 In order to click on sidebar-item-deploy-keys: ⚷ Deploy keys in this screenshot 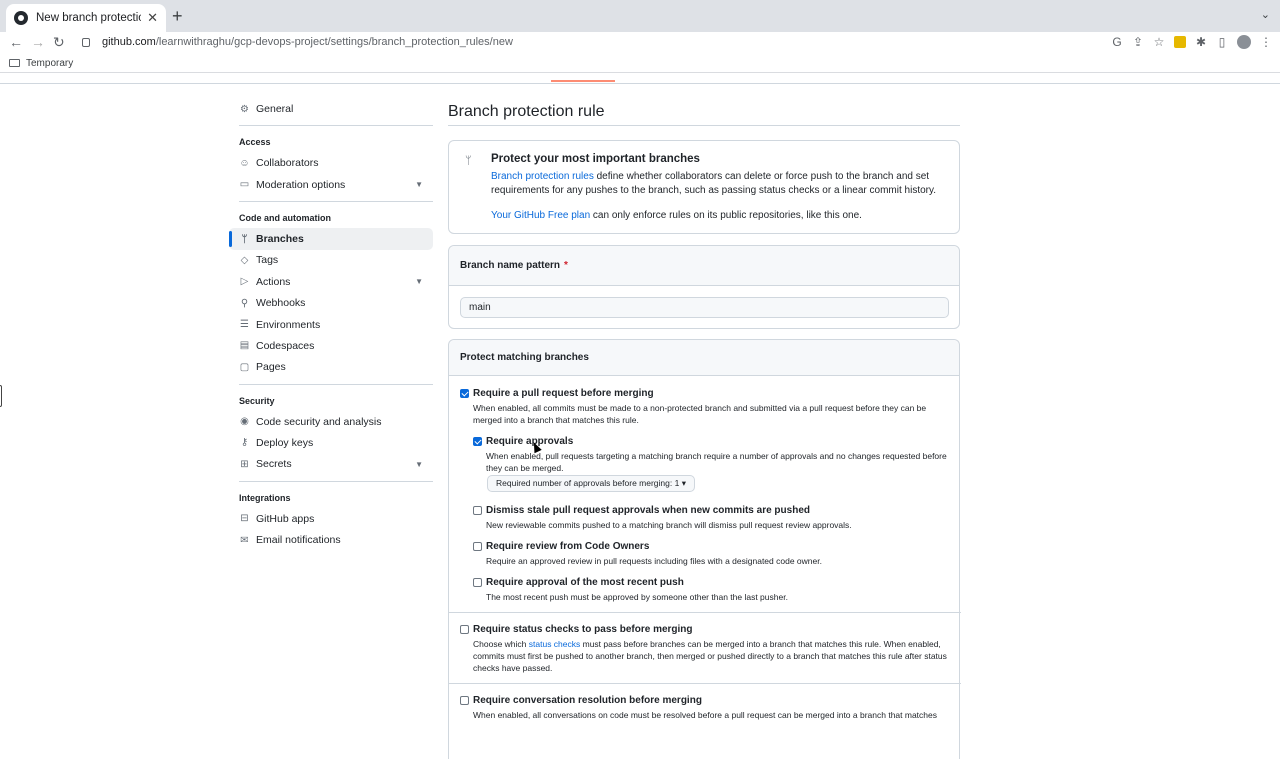, I will do `click(331, 443)`.